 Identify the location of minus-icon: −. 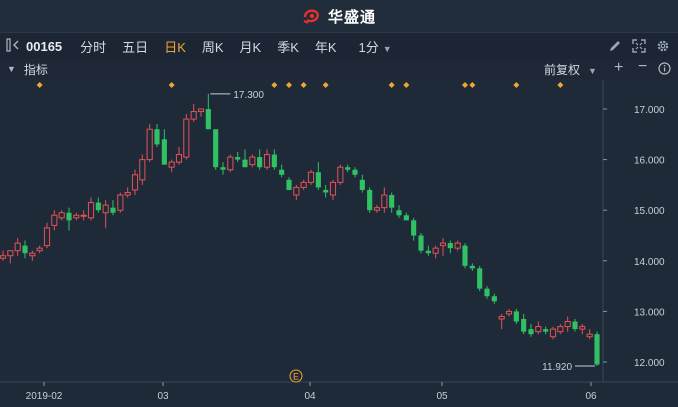
(642, 67).